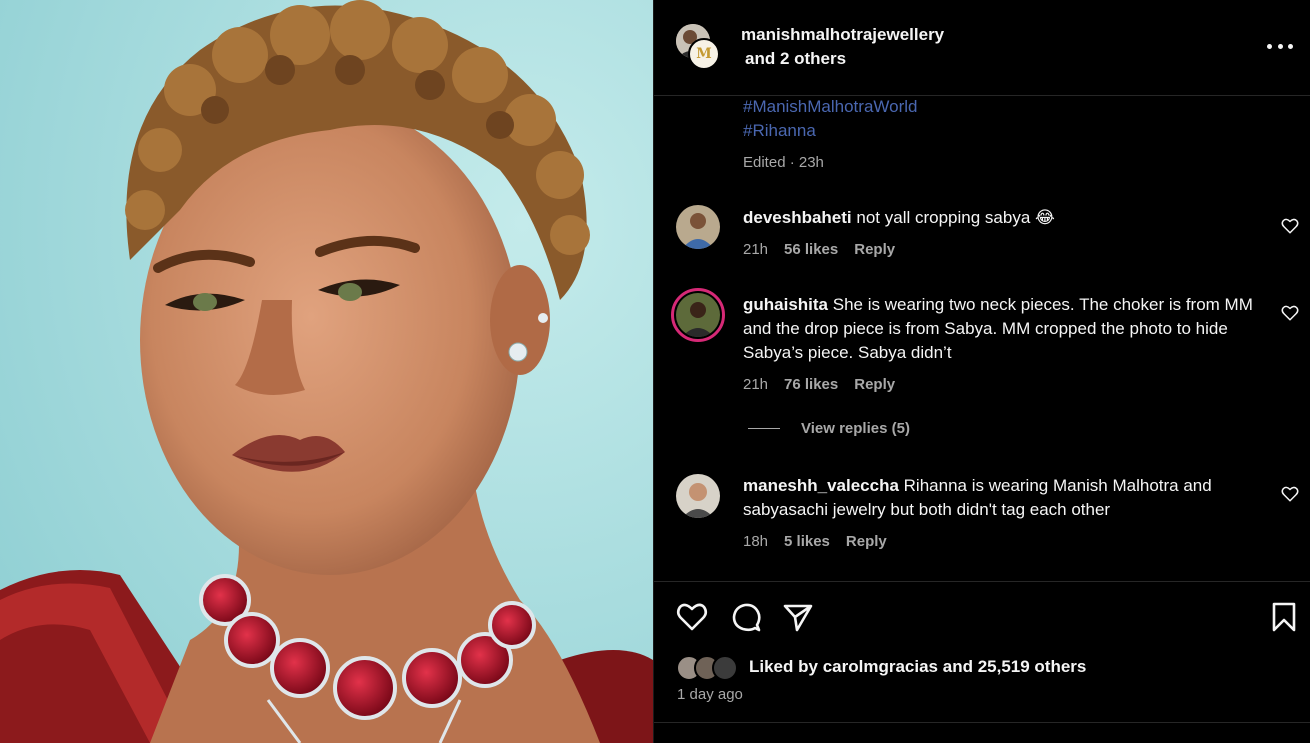 The image size is (1310, 743). Describe the element at coordinates (1032, 666) in the screenshot. I see `likes-others-link: 25,519 others` at that location.